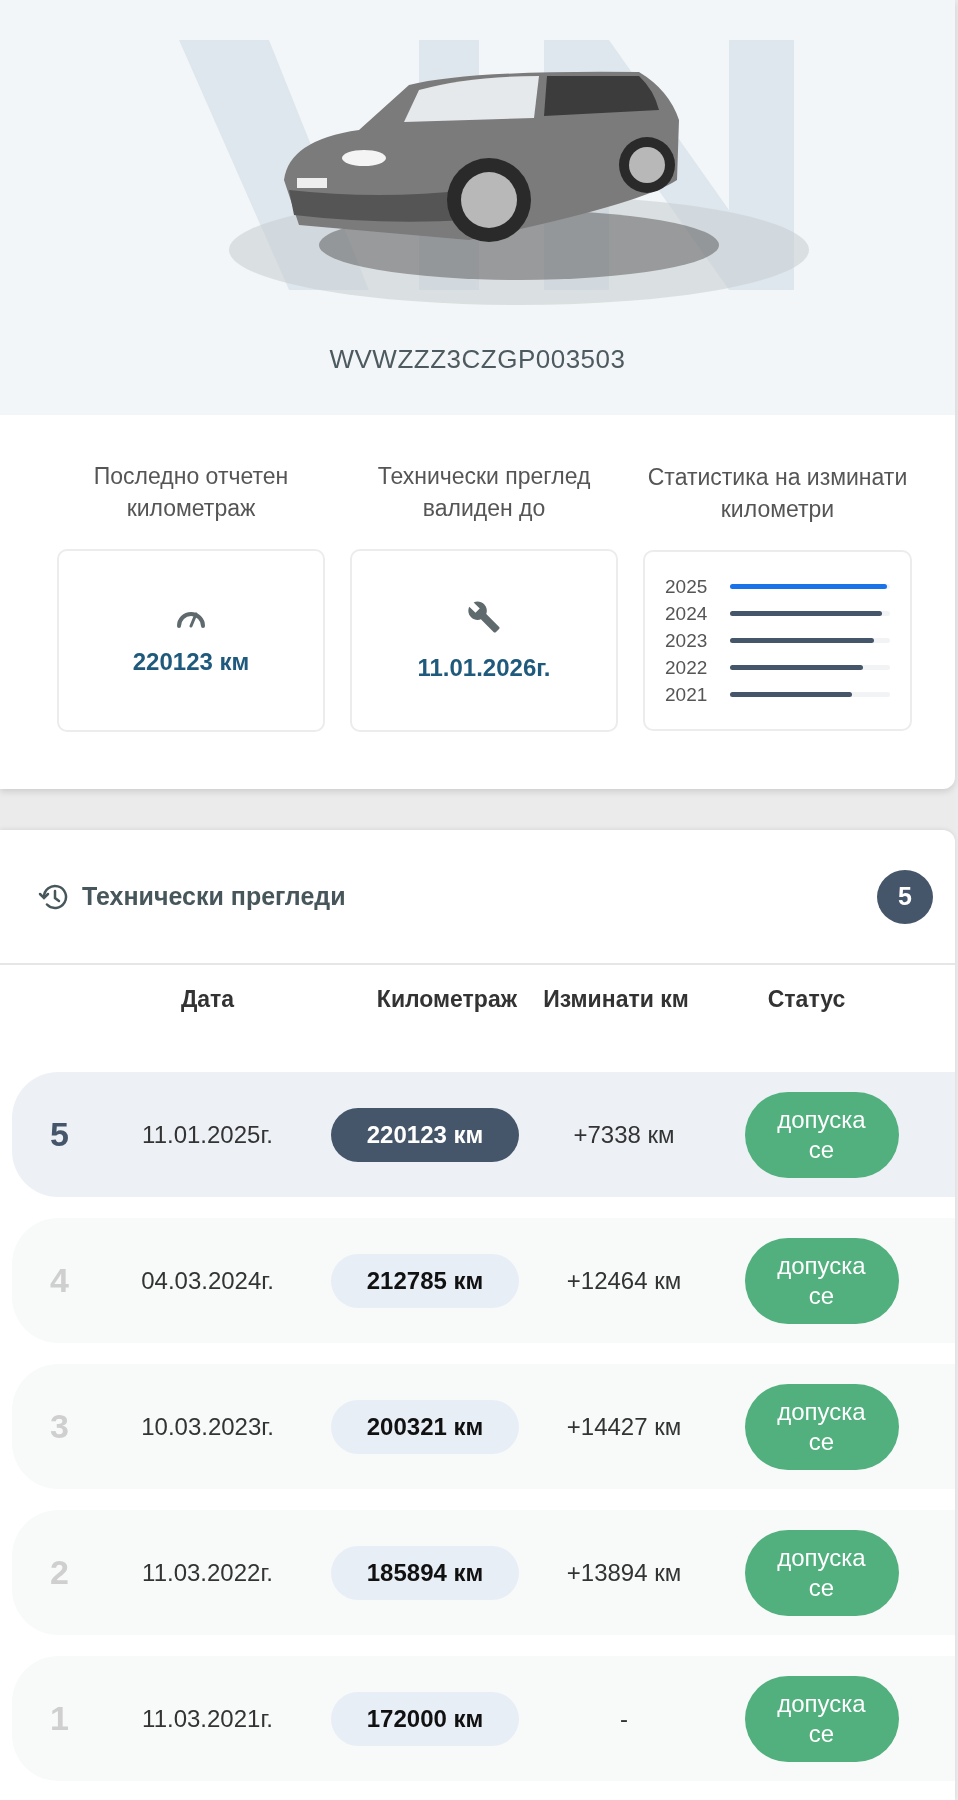  I want to click on mileage-pill: 212785 км, so click(425, 1280).